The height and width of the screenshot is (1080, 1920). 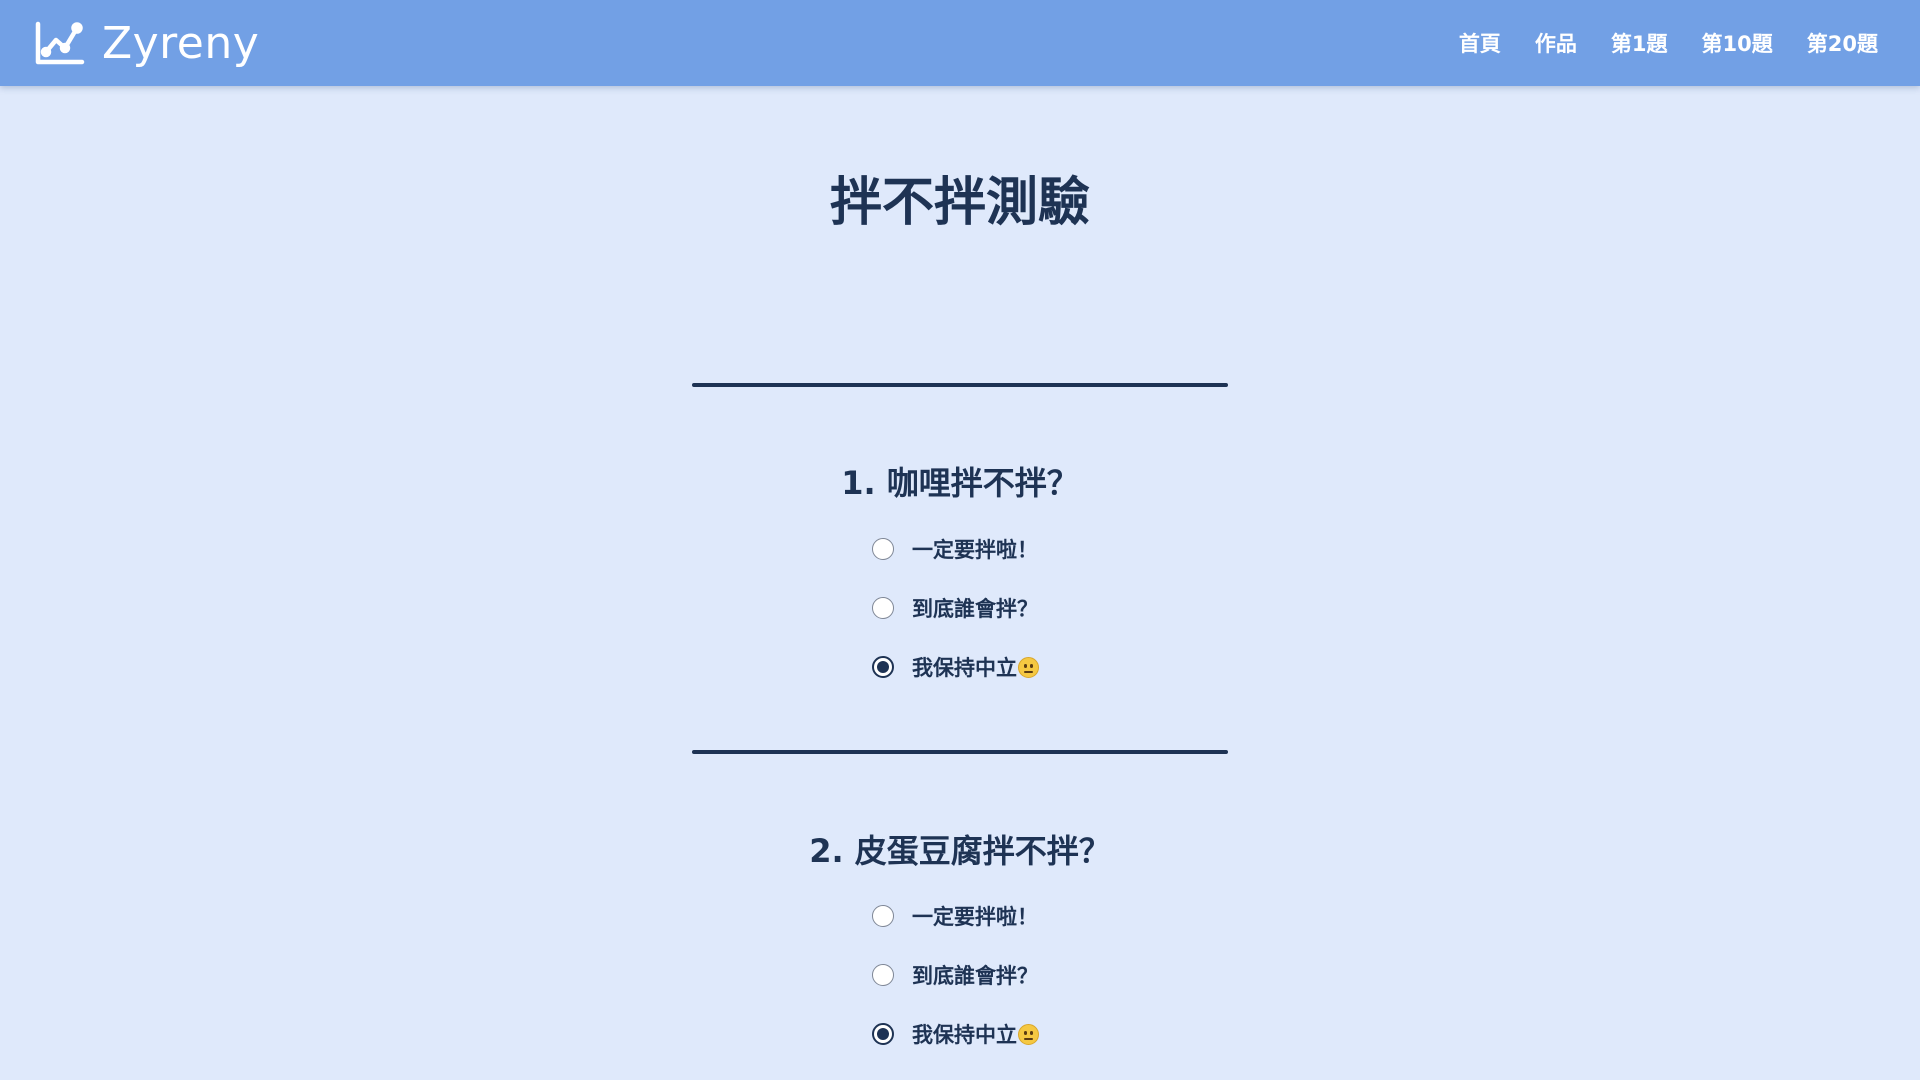 What do you see at coordinates (883, 667) in the screenshot?
I see `q1-radio-neutral` at bounding box center [883, 667].